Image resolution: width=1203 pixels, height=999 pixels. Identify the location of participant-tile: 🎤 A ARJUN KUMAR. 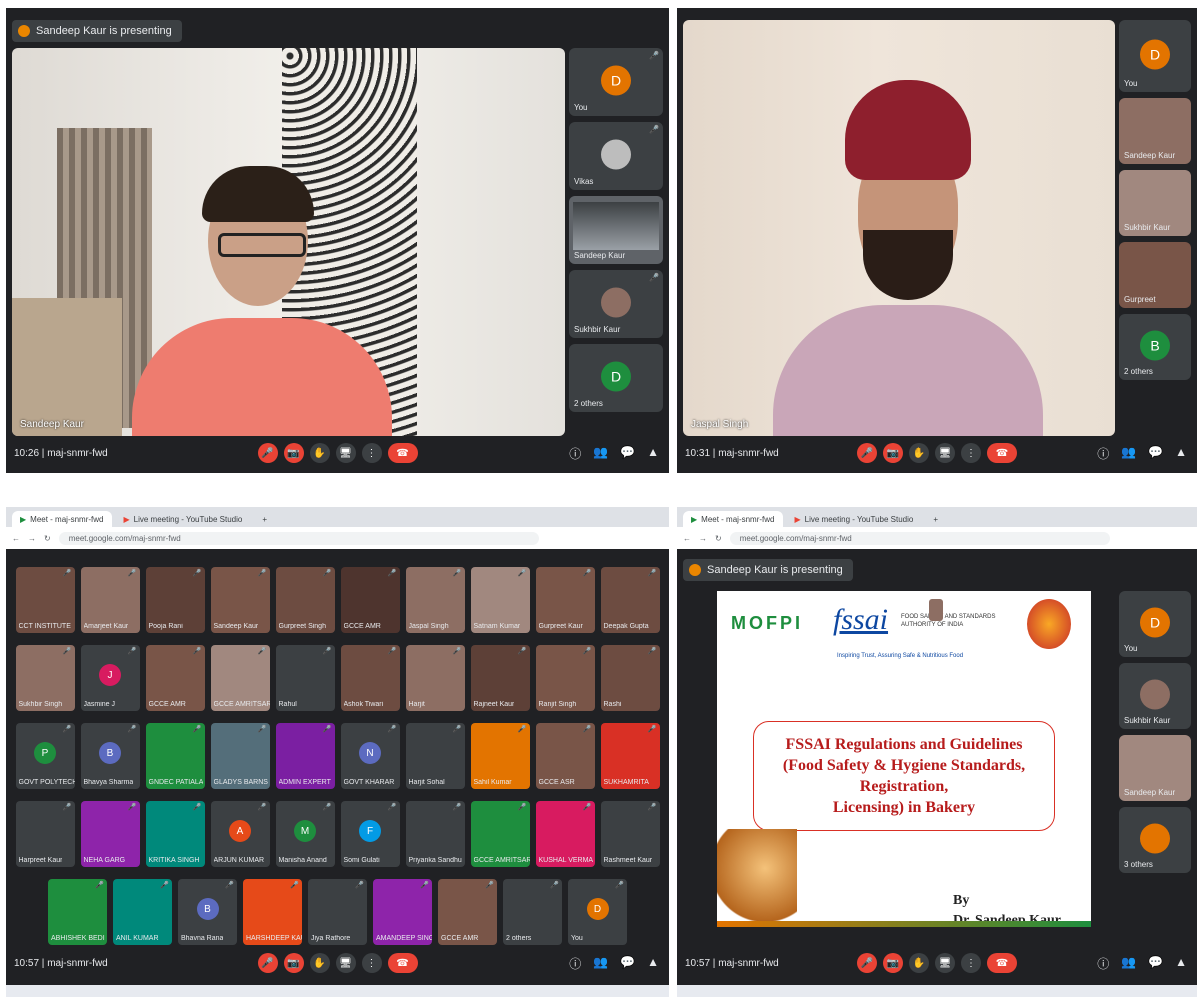
(240, 834).